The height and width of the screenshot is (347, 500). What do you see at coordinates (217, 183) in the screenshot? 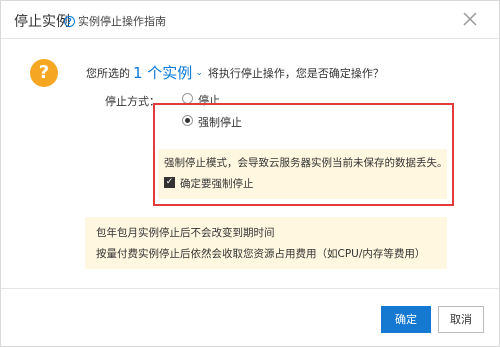
I see `confirm-force-stop-label: 确定要强制停止` at bounding box center [217, 183].